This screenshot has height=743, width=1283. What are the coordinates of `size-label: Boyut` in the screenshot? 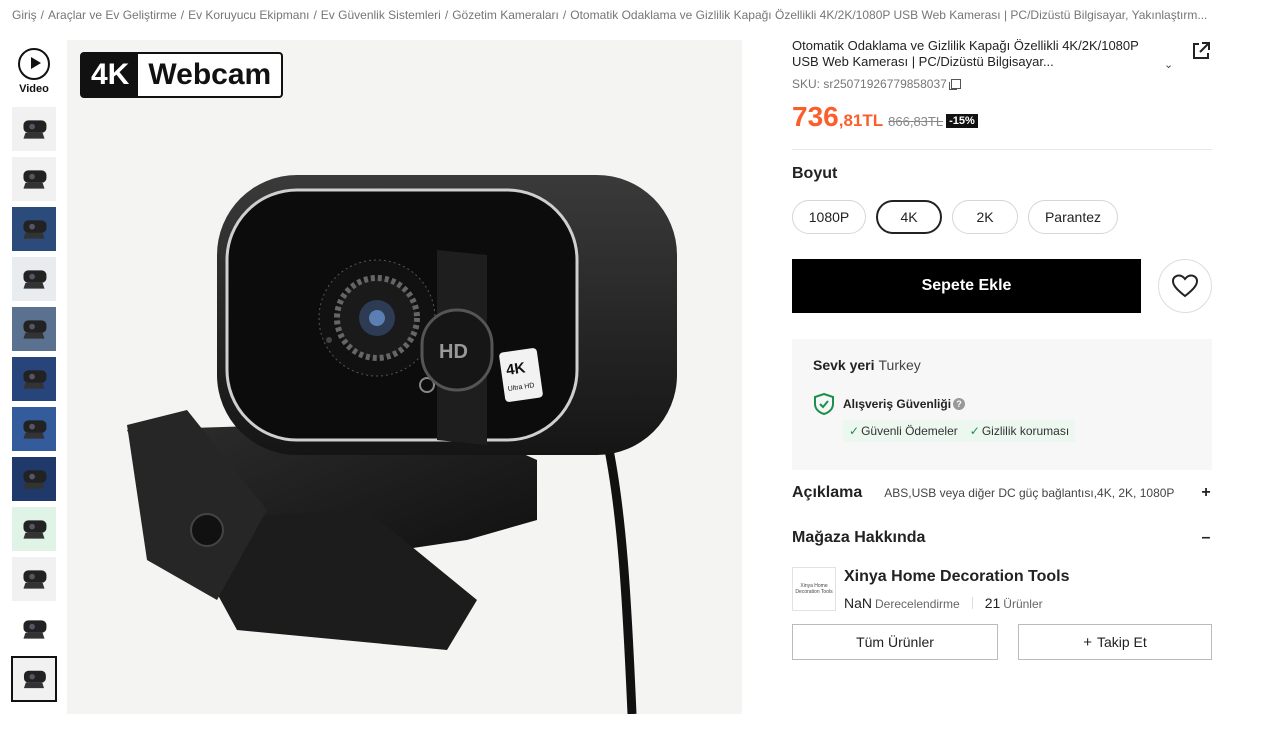 It's located at (815, 173).